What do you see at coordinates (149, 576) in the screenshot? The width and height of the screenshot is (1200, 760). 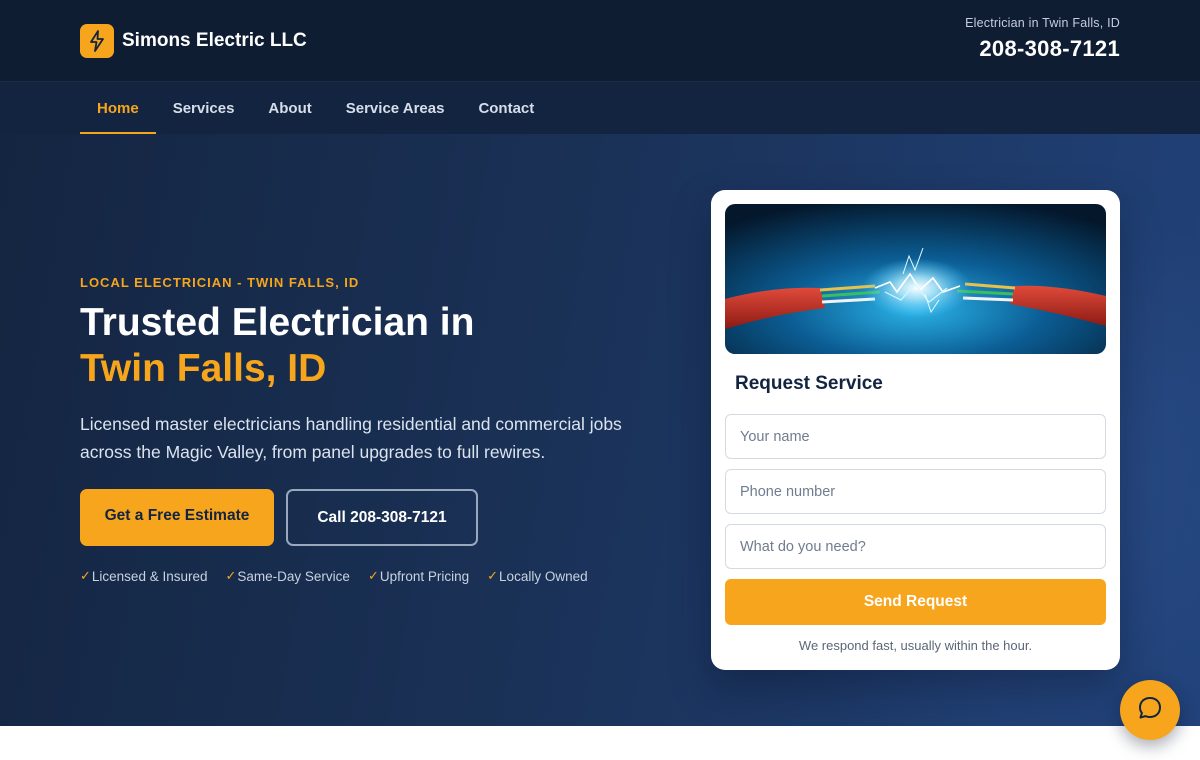 I see `trust-badge-label: Licensed & Insured` at bounding box center [149, 576].